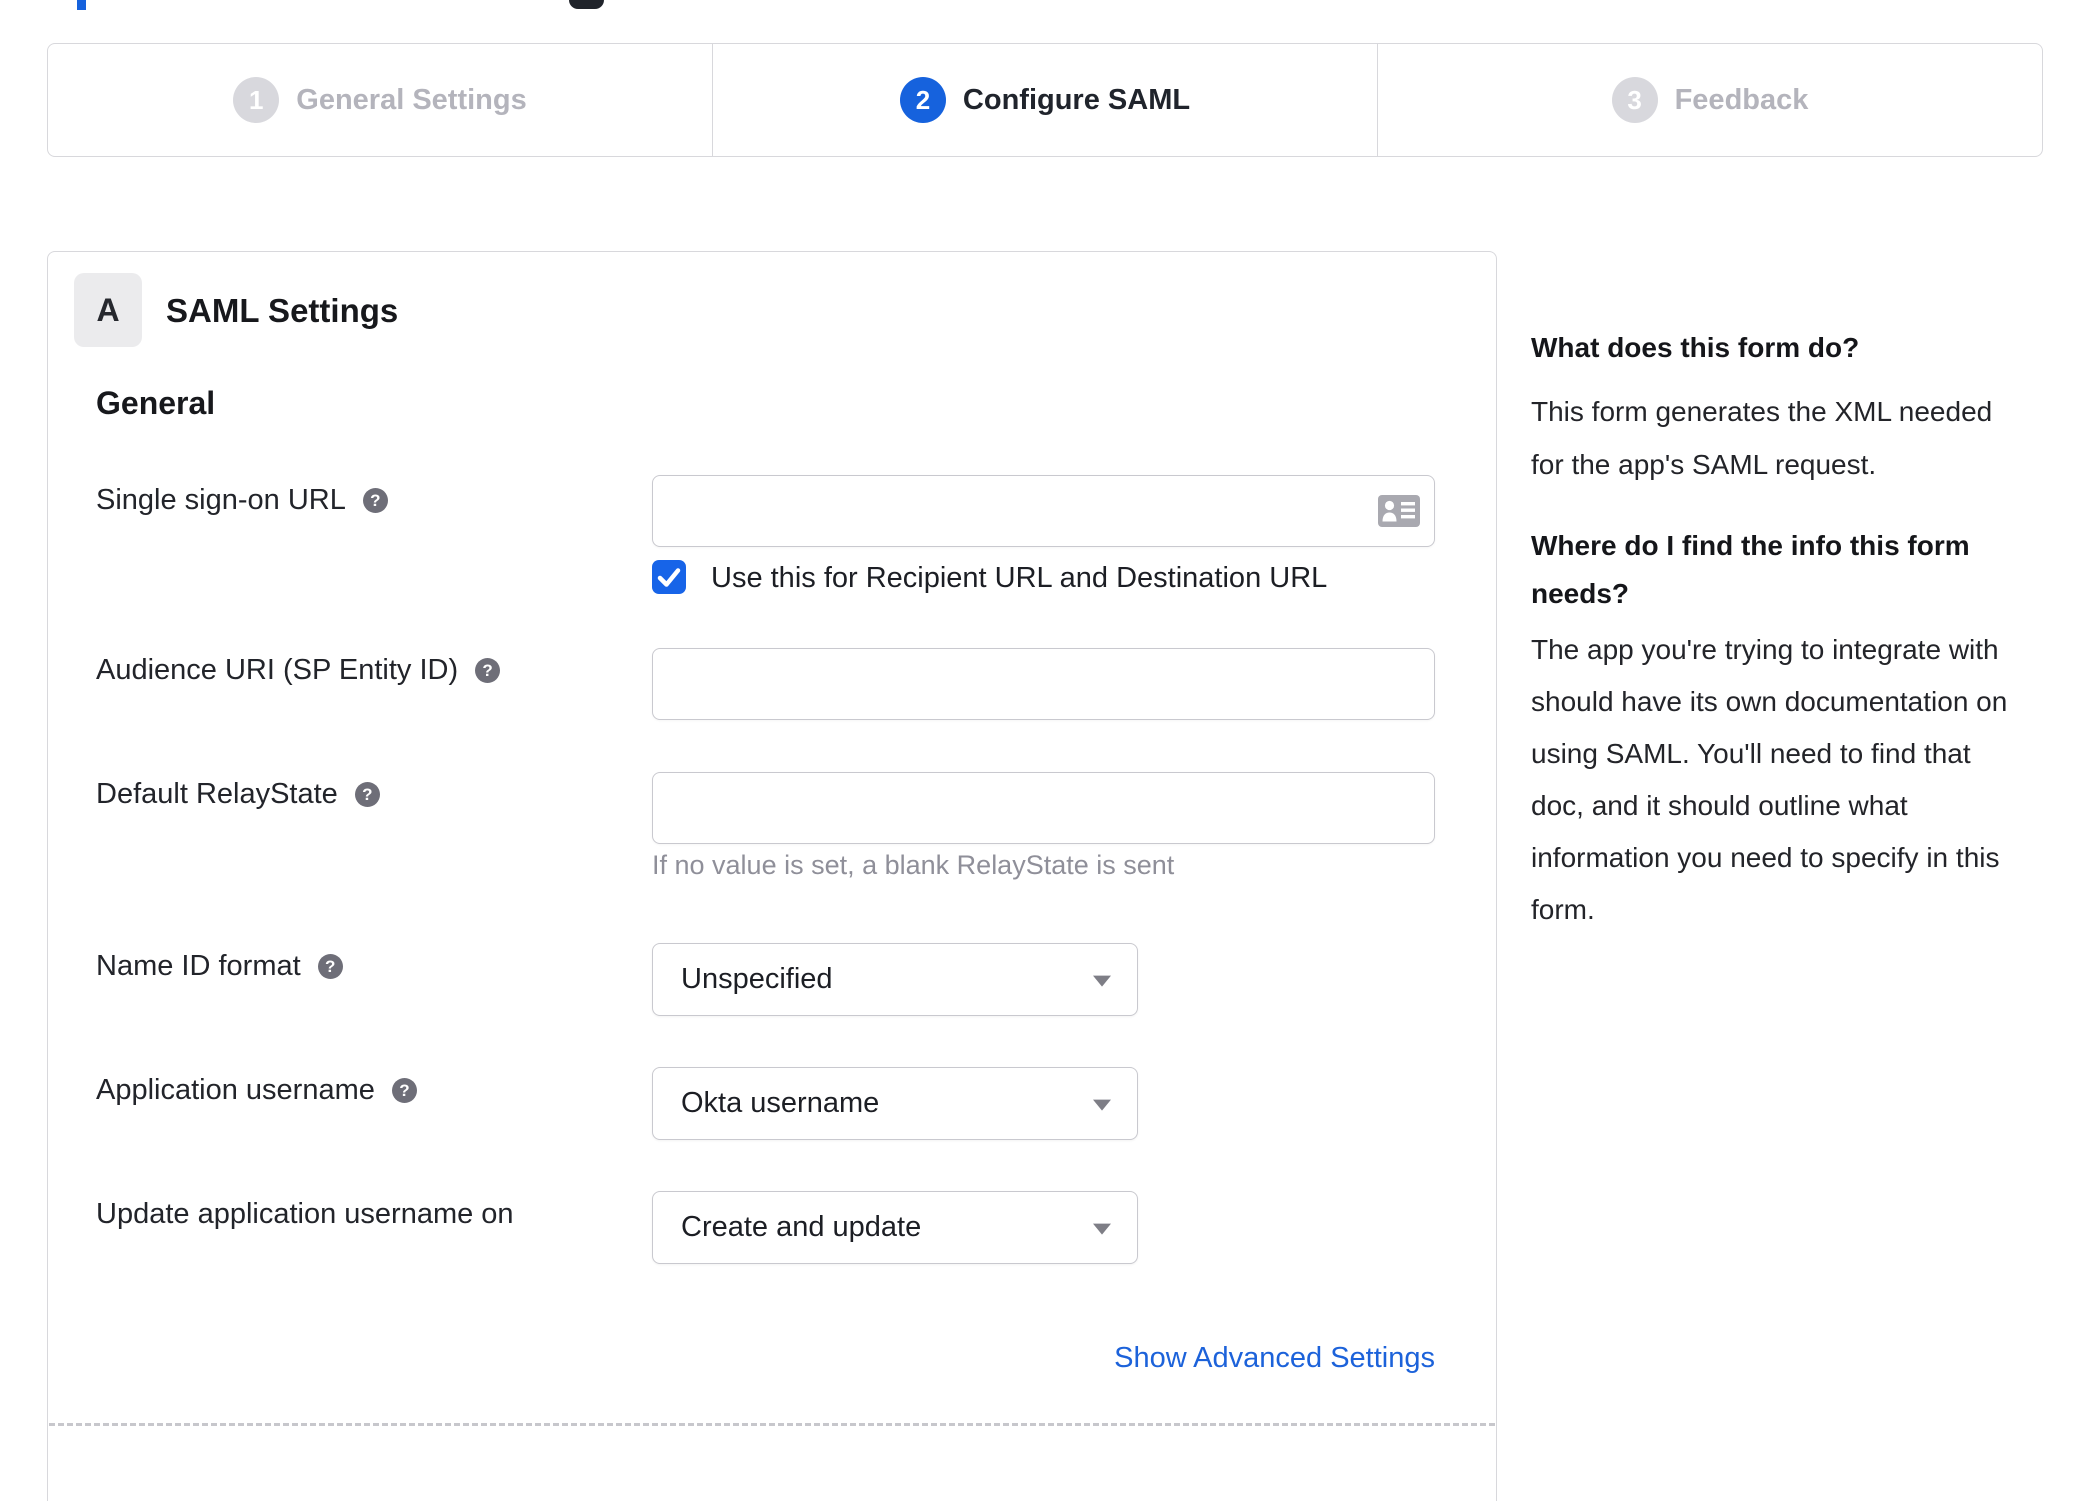 The image size is (2092, 1501). What do you see at coordinates (1580, 593) in the screenshot?
I see `sidebar-question-2-title-line: needs?` at bounding box center [1580, 593].